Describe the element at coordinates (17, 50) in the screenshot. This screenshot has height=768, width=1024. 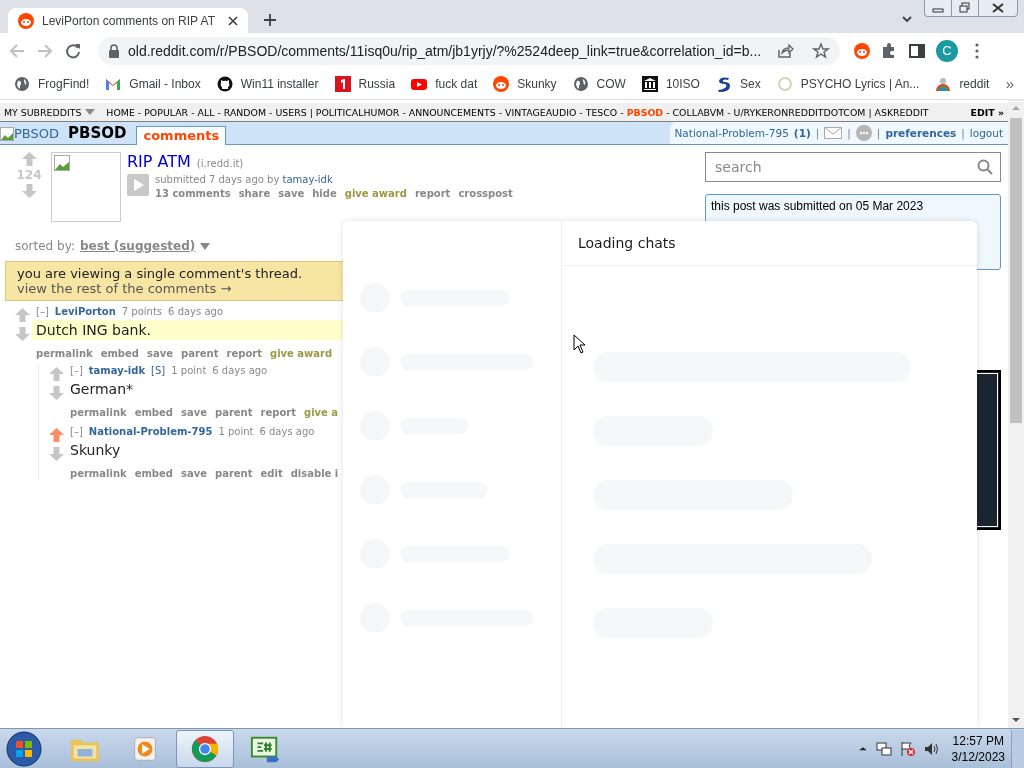
I see `back-icon` at that location.